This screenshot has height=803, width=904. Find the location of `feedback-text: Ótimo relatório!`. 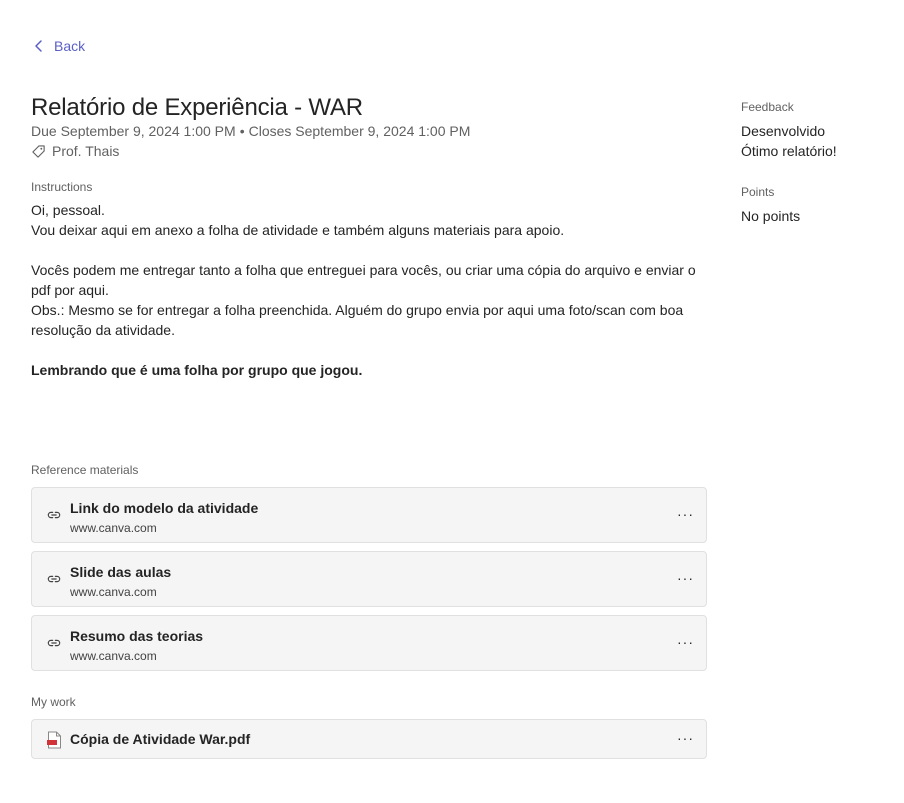

feedback-text: Ótimo relatório! is located at coordinates (789, 151).